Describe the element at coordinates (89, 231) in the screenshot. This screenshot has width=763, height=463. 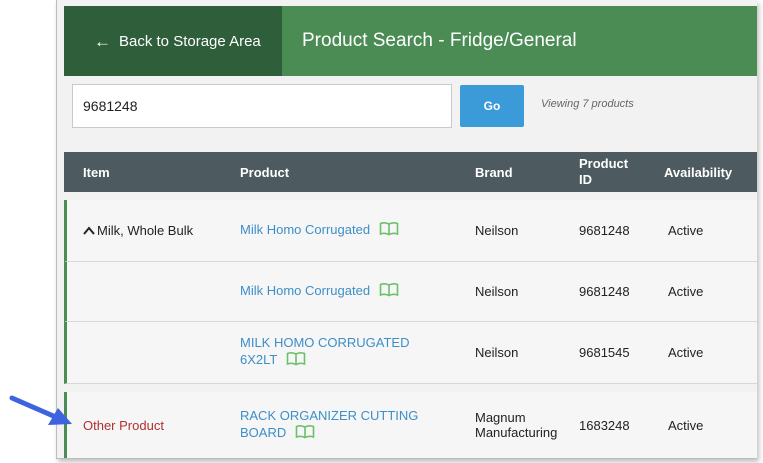
I see `chevron-up-icon` at that location.